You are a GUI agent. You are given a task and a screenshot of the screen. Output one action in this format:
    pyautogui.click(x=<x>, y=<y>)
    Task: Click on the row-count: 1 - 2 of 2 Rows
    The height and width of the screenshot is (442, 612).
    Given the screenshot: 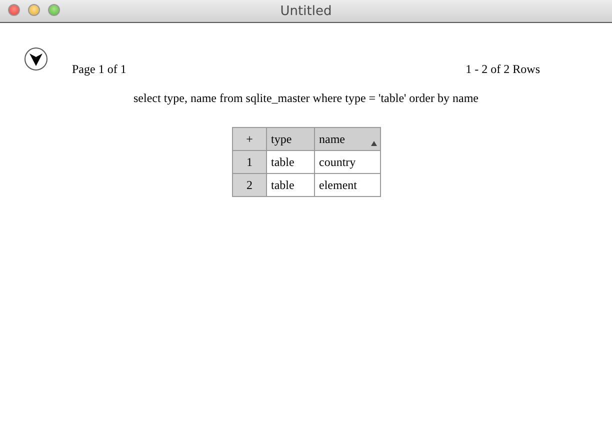 What is the action you would take?
    pyautogui.click(x=503, y=69)
    